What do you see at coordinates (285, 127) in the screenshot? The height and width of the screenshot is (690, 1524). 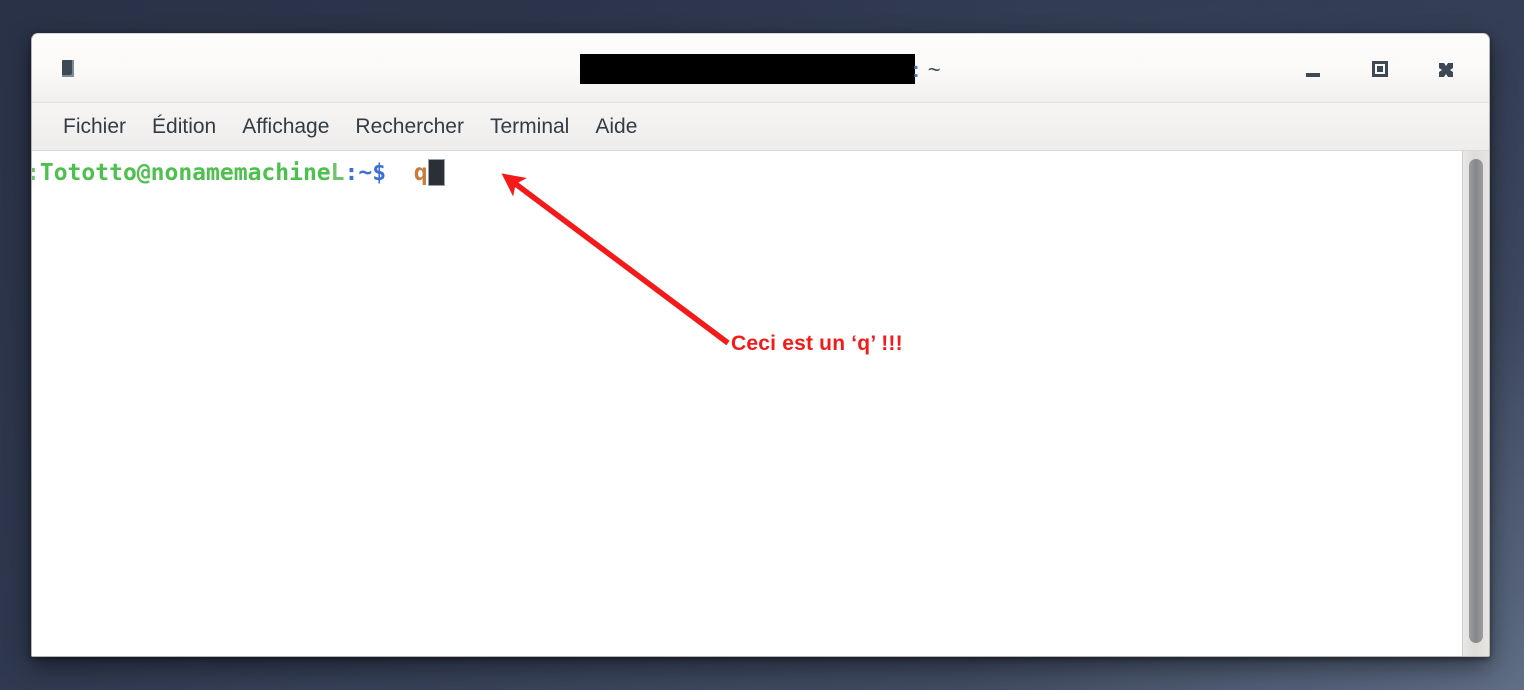 I see `menu-item-affichage: Affichage` at bounding box center [285, 127].